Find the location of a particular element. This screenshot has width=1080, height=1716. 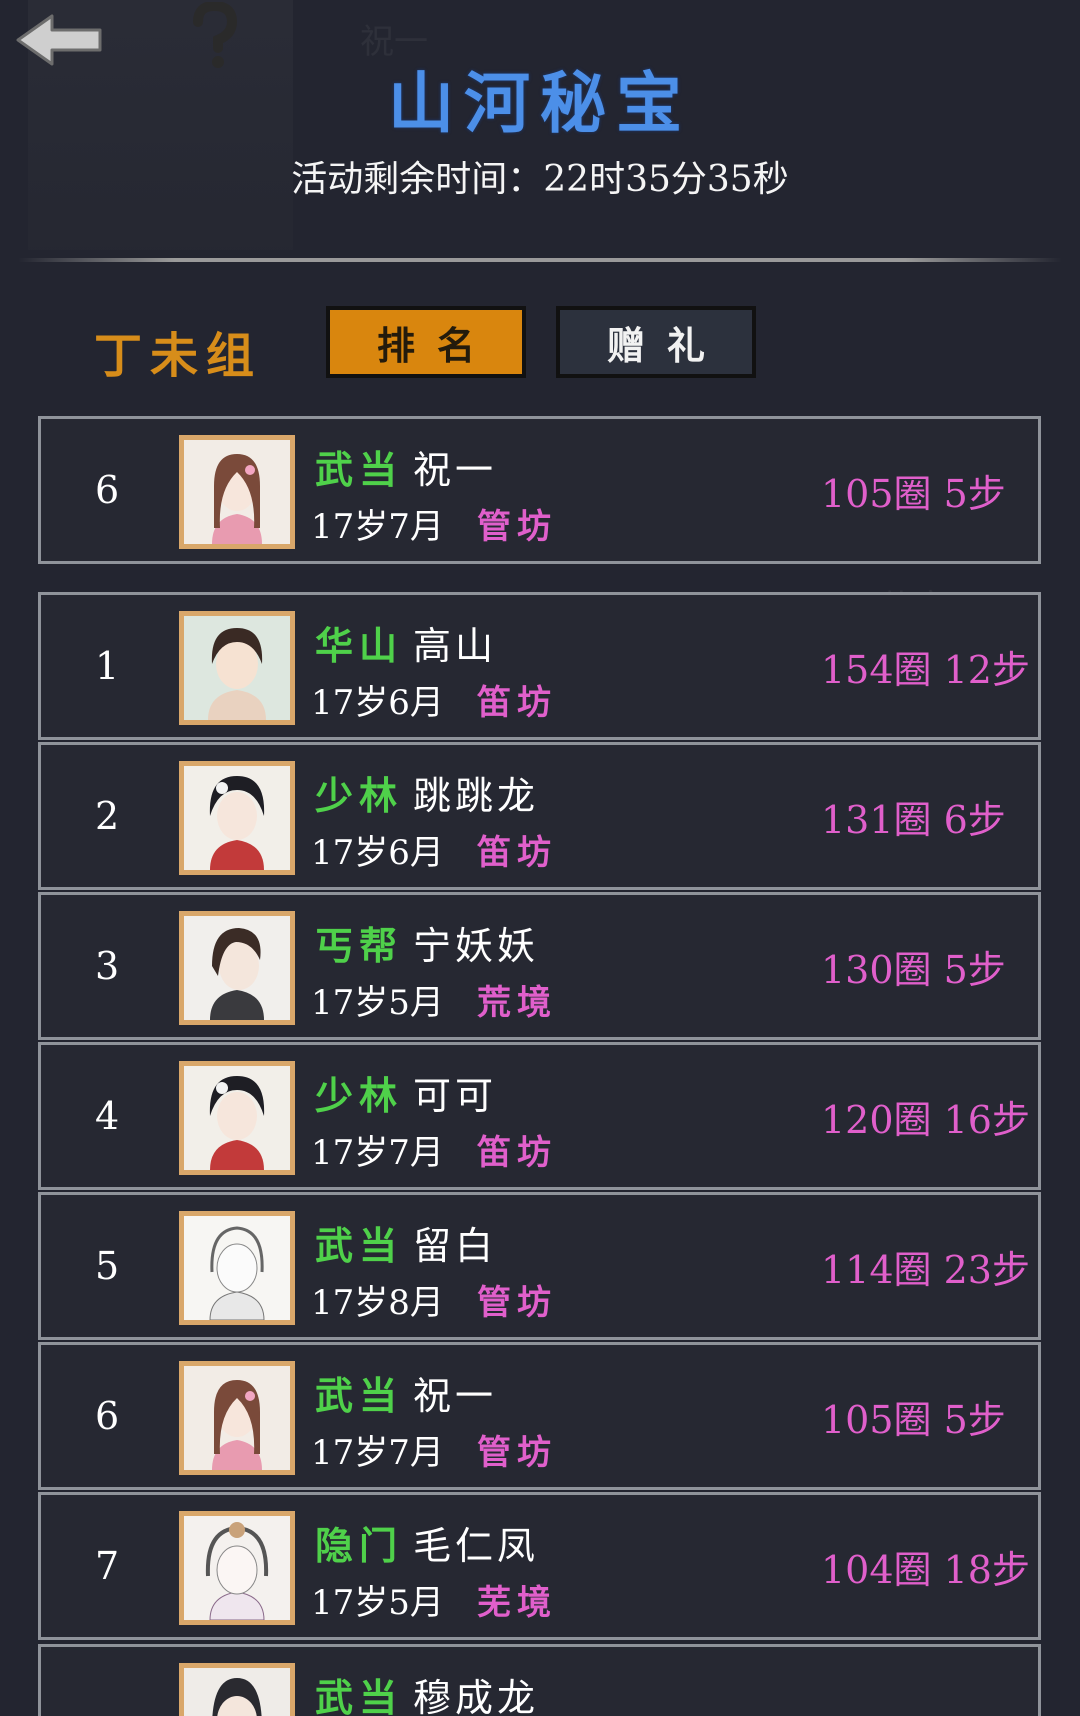

table-row: 6 武当 祝一 17岁7月 管坊 105圈 5步 is located at coordinates (539, 1416).